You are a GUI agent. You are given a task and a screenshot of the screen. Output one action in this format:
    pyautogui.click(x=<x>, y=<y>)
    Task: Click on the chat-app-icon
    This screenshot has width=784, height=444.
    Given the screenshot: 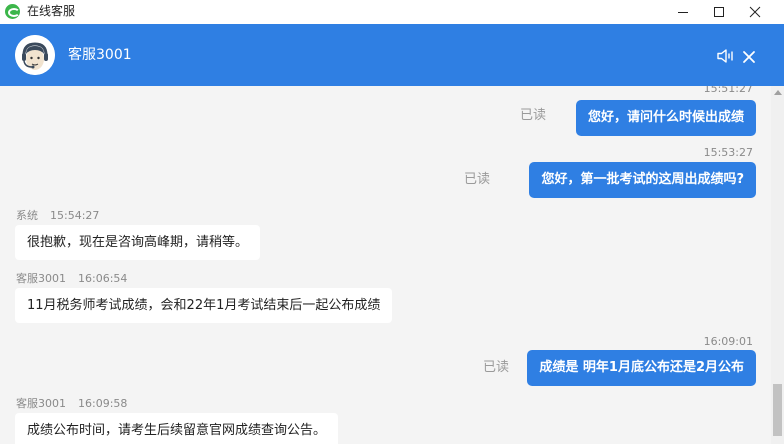 What is the action you would take?
    pyautogui.click(x=12, y=11)
    